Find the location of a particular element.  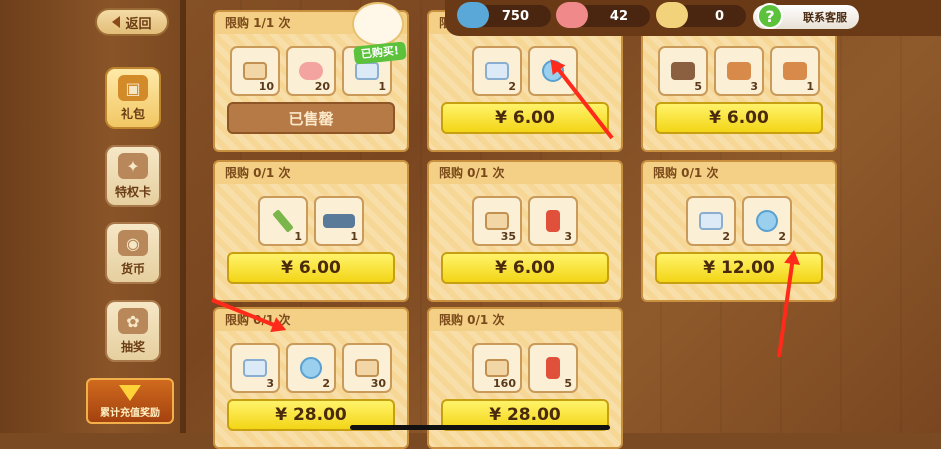

sidebar-item-label: 抽奖 is located at coordinates (132, 347).